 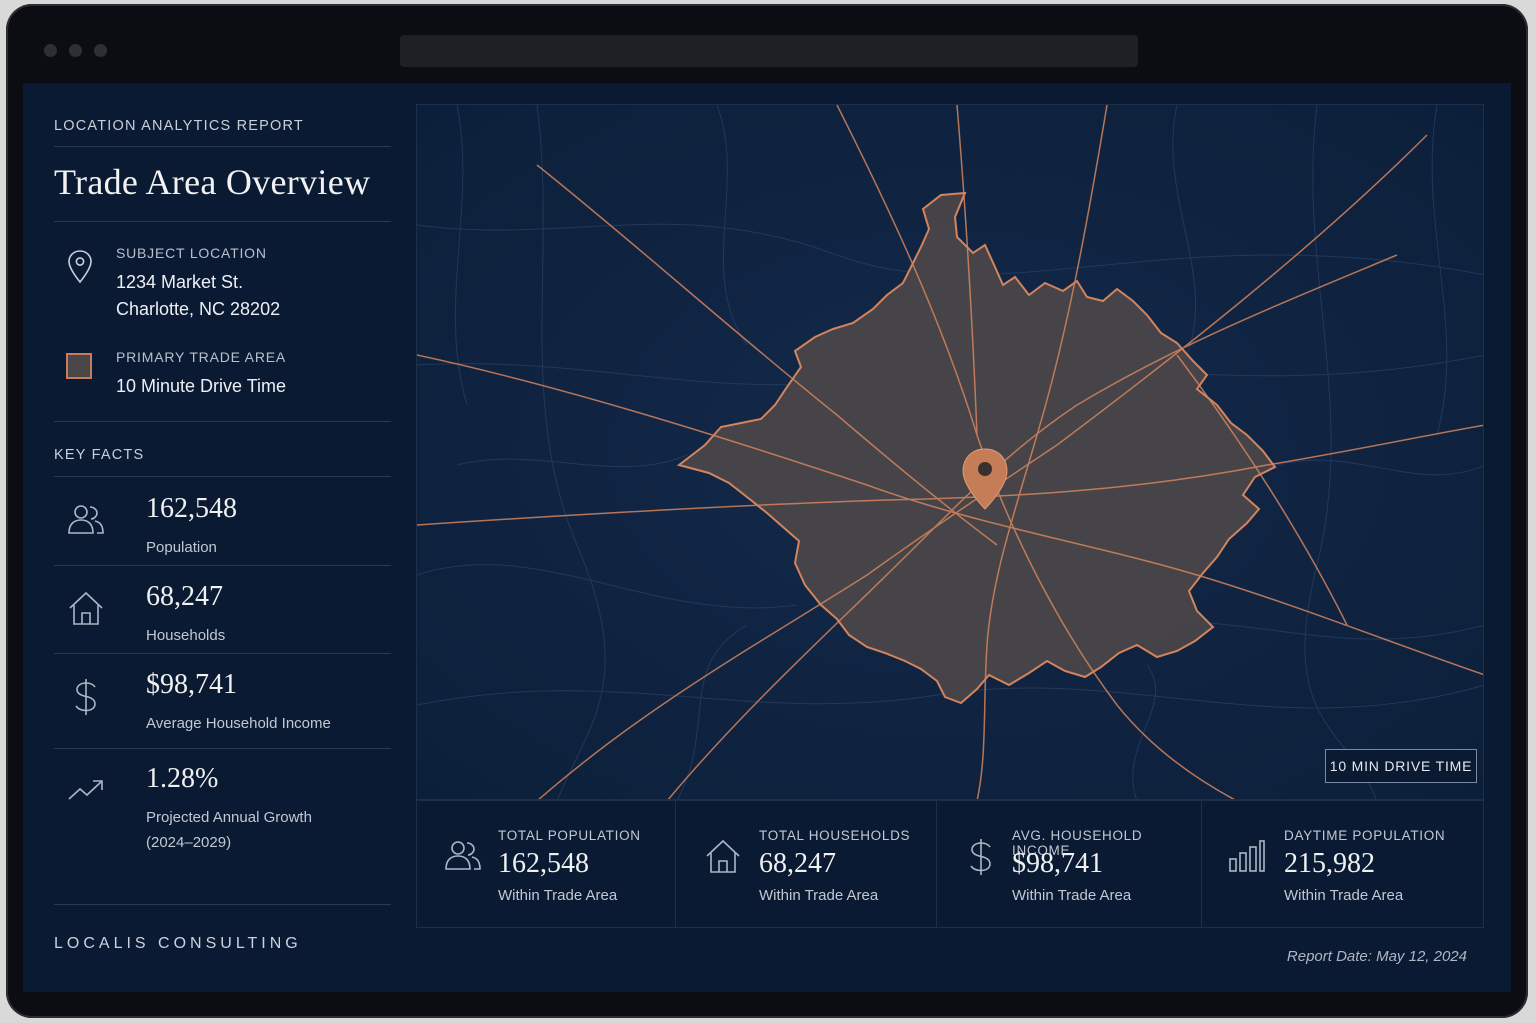 I want to click on minimize-window-button, so click(x=75, y=50).